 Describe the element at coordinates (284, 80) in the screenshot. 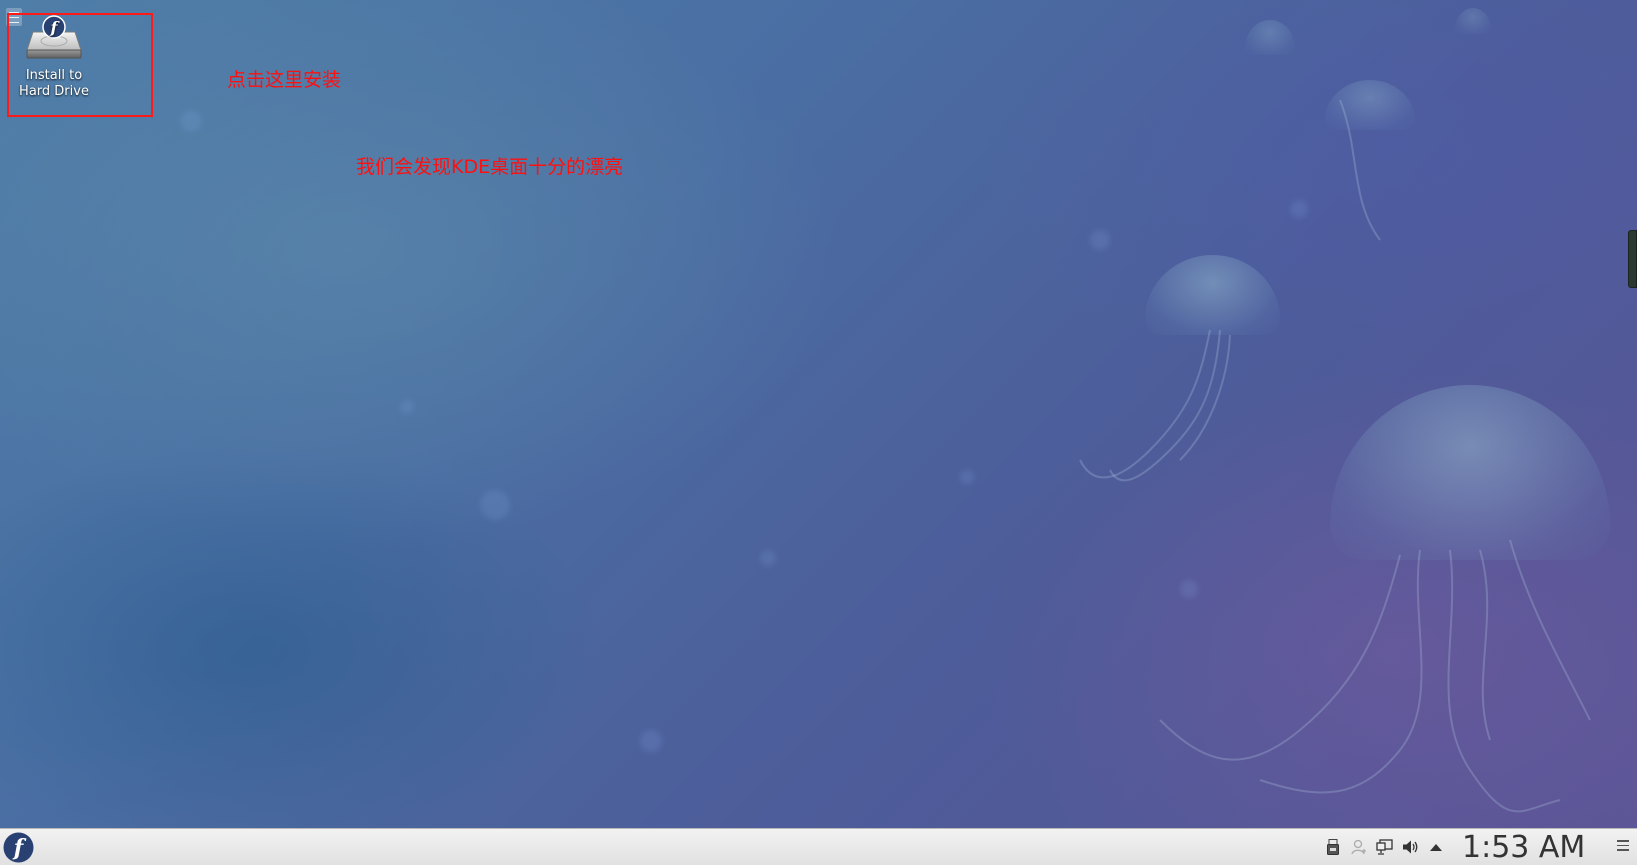

I see `annotation-click-here: 点击这里安装` at that location.